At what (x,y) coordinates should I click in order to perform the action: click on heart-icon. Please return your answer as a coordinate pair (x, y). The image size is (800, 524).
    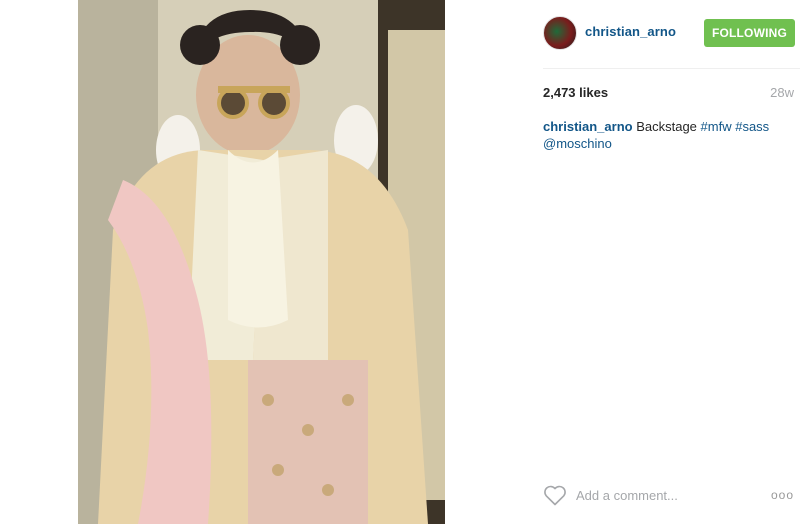
    Looking at the image, I should click on (555, 495).